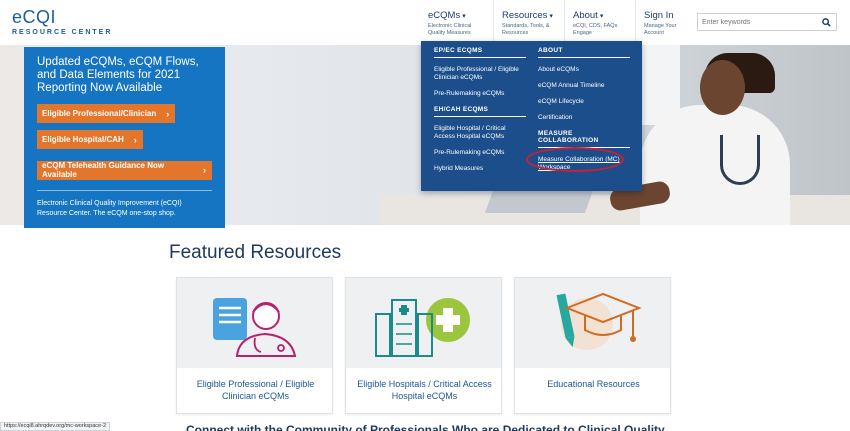 Image resolution: width=850 pixels, height=431 pixels. What do you see at coordinates (422, 327) in the screenshot?
I see `hospital-icon` at bounding box center [422, 327].